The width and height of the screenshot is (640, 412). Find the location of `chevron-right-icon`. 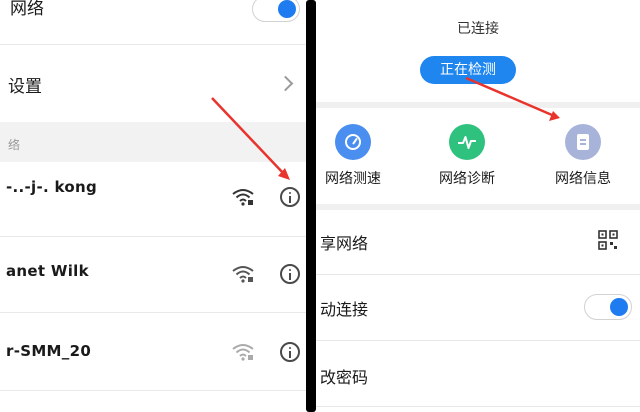

chevron-right-icon is located at coordinates (285, 83).